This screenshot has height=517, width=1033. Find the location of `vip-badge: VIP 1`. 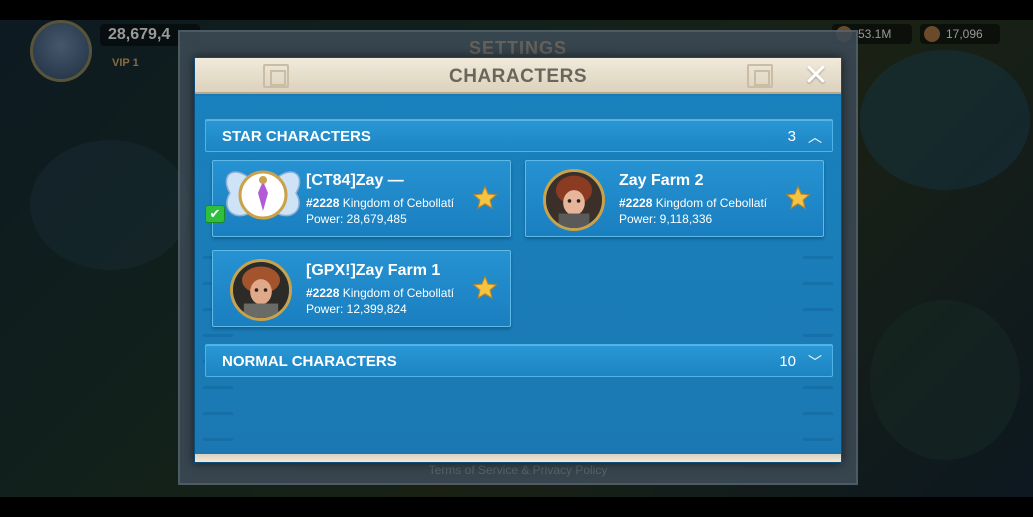

vip-badge: VIP 1 is located at coordinates (125, 63).